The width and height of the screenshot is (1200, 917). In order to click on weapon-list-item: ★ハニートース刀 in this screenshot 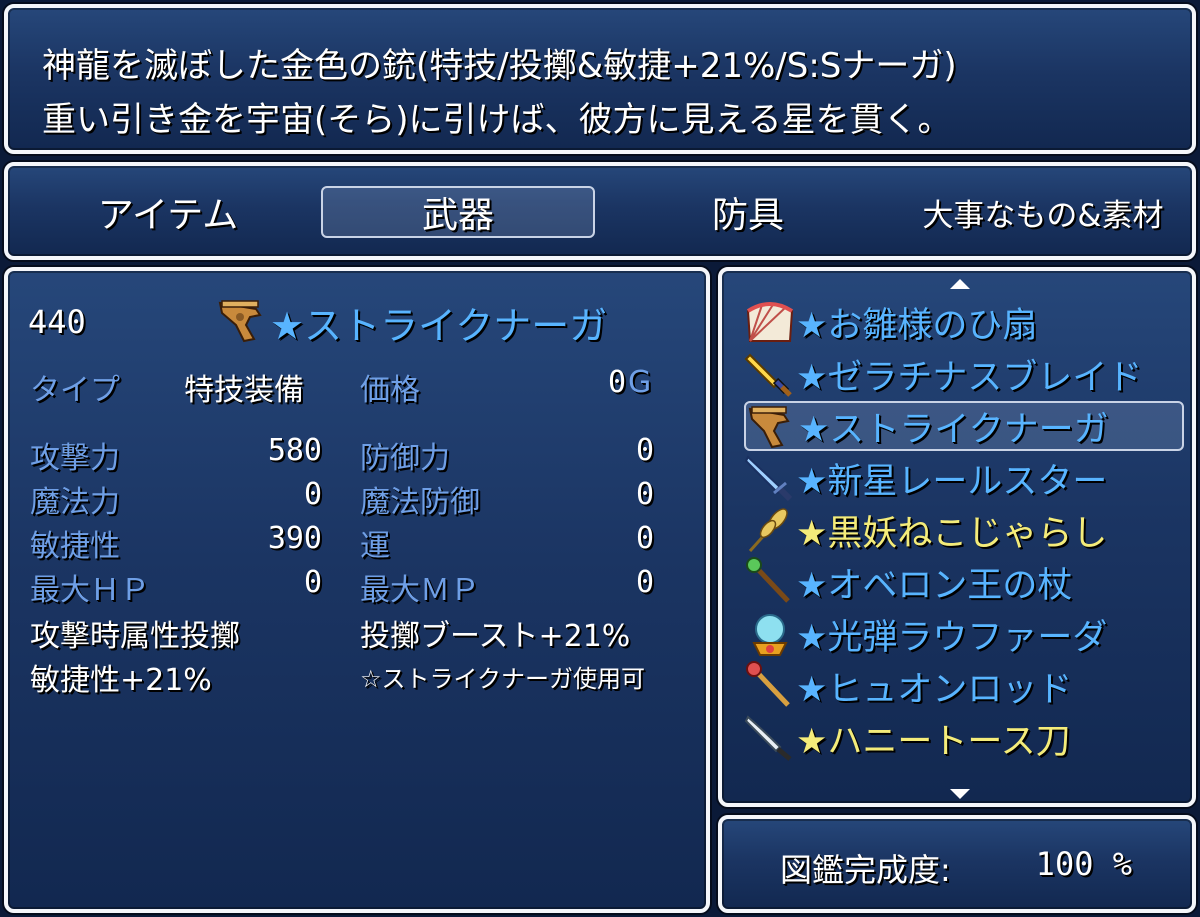, I will do `click(964, 738)`.